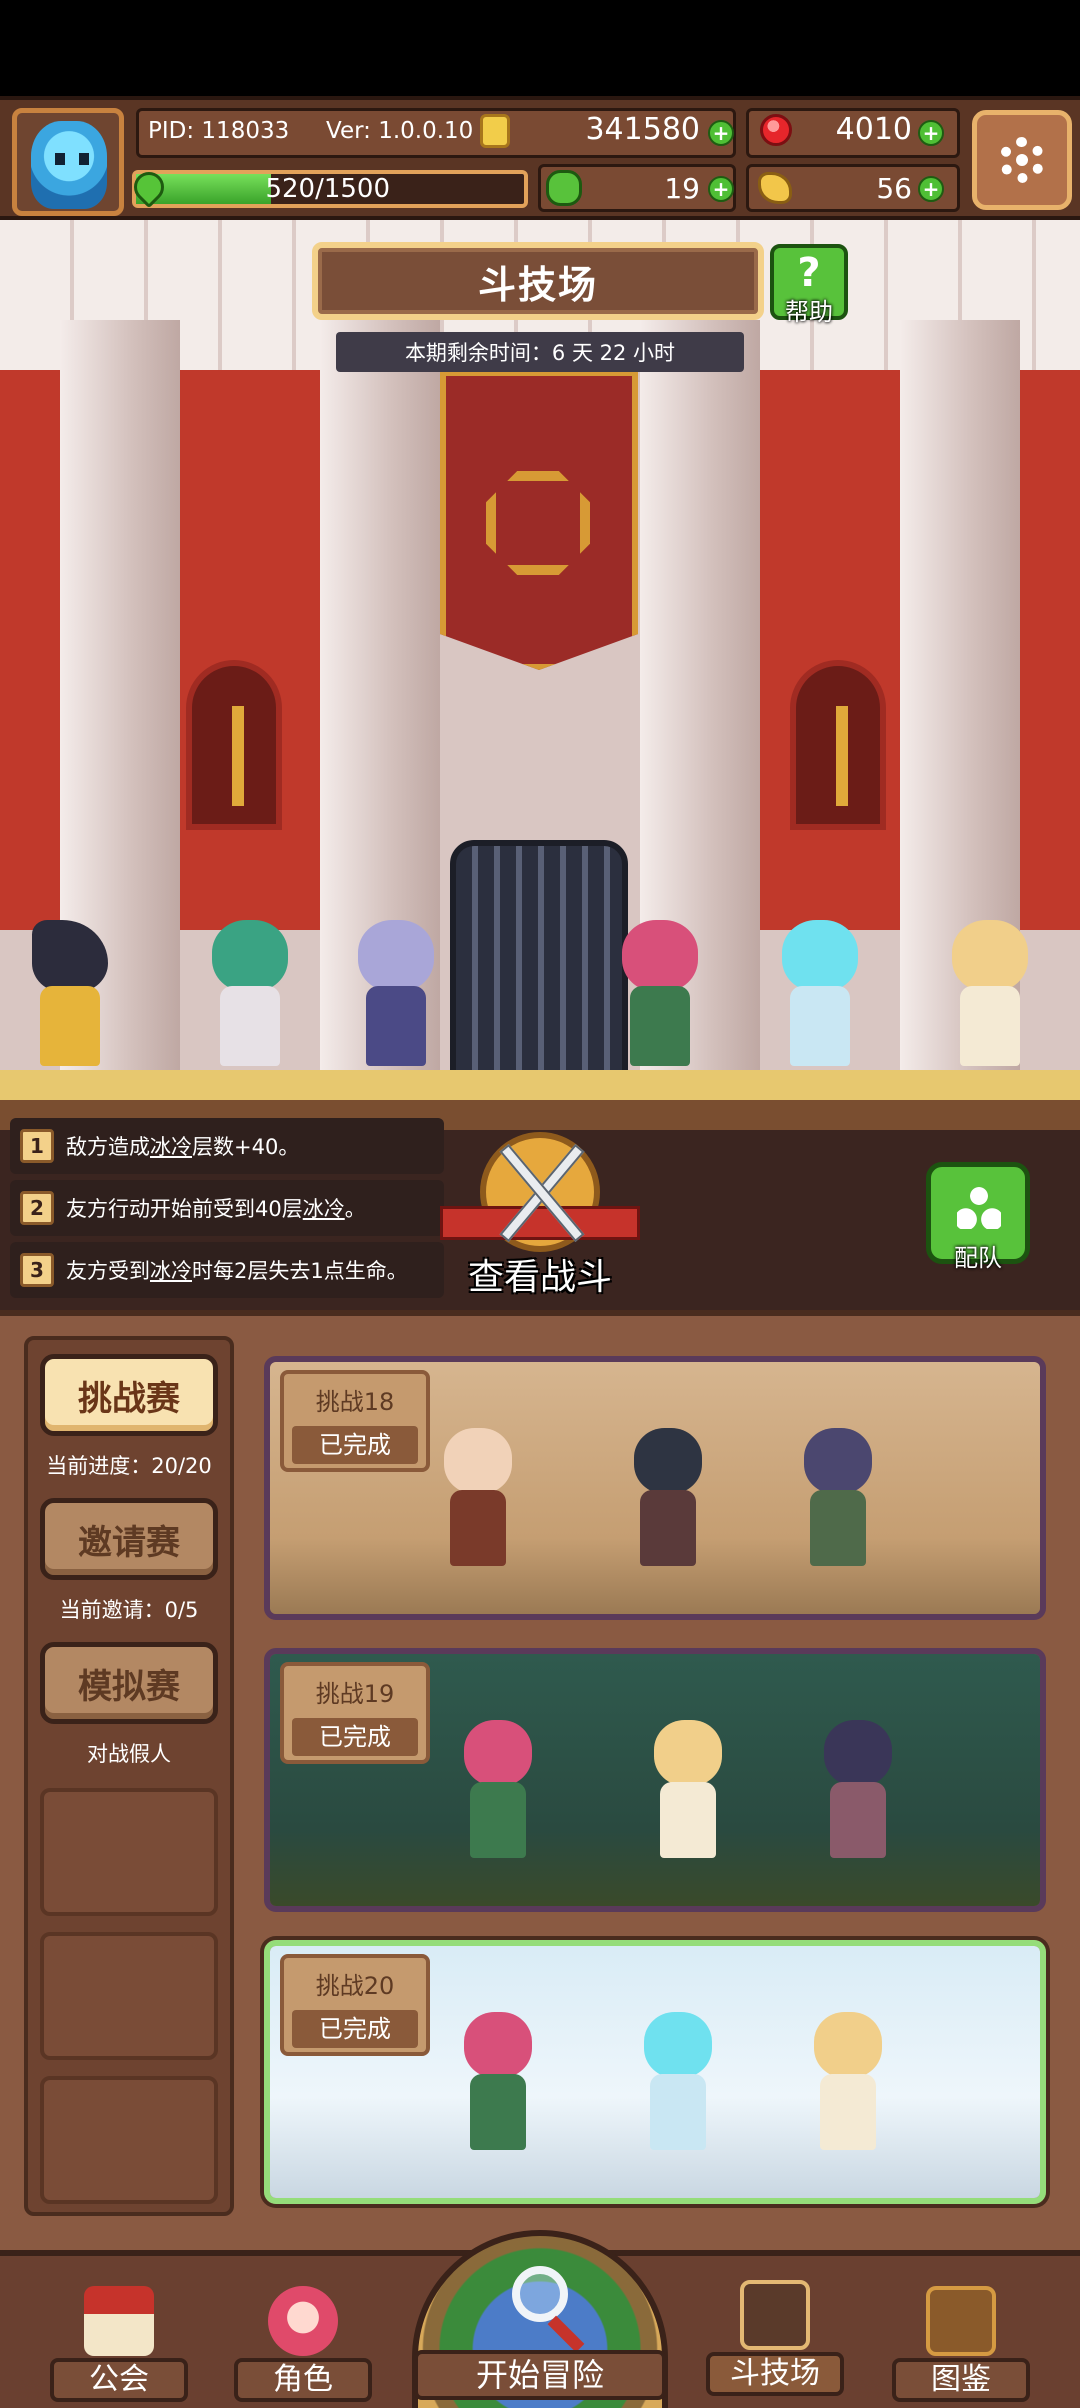 The width and height of the screenshot is (1080, 2408). Describe the element at coordinates (303, 2321) in the screenshot. I see `character-face-icon` at that location.